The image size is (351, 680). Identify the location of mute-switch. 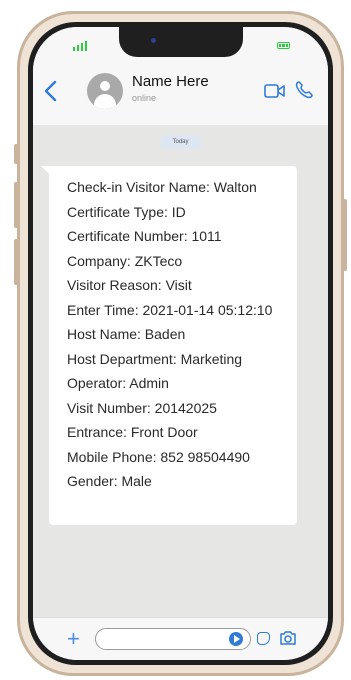
(16, 154).